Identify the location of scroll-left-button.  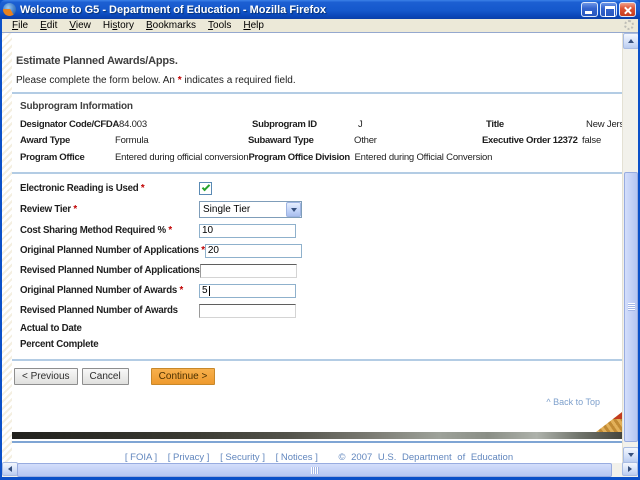
(10, 469).